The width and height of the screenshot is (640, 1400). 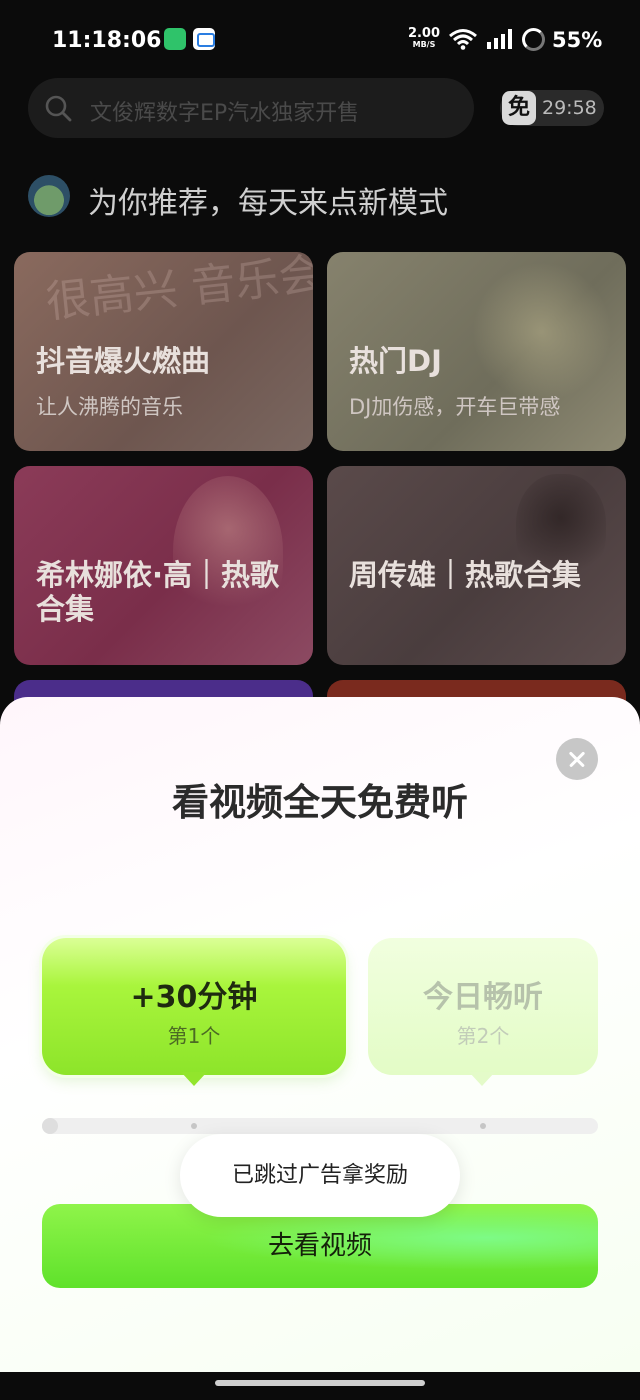 What do you see at coordinates (542, 332) in the screenshot?
I see `card-artwork` at bounding box center [542, 332].